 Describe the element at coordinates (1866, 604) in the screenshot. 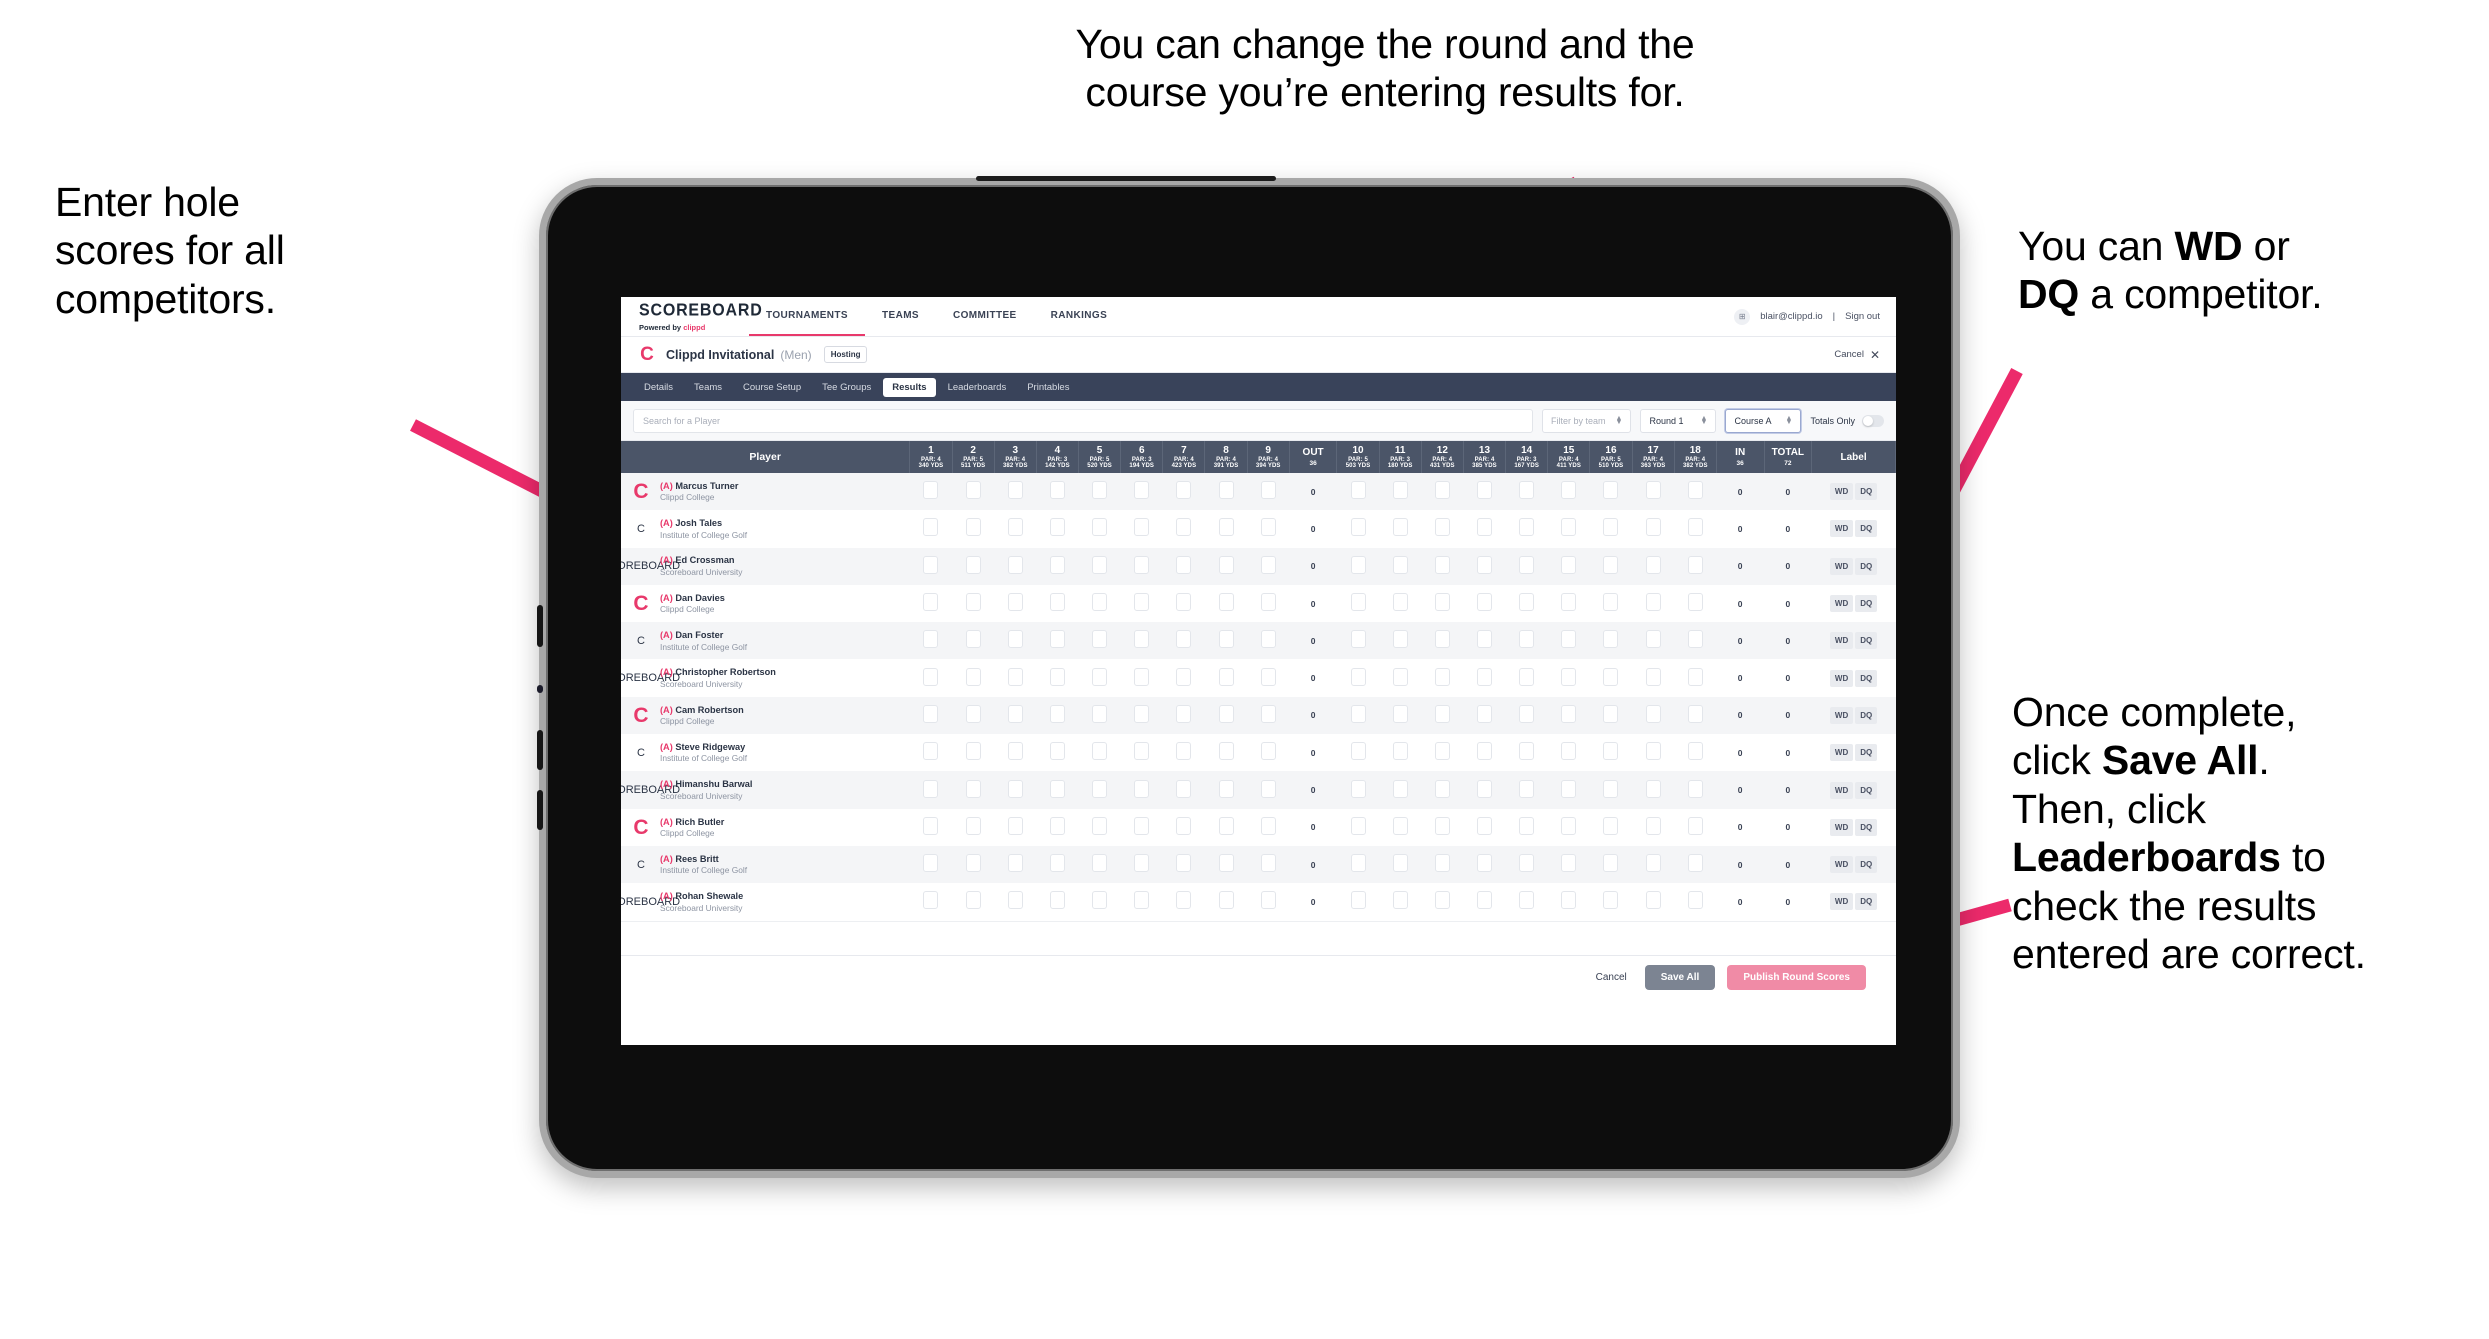

I see `dq-button: DQ` at that location.